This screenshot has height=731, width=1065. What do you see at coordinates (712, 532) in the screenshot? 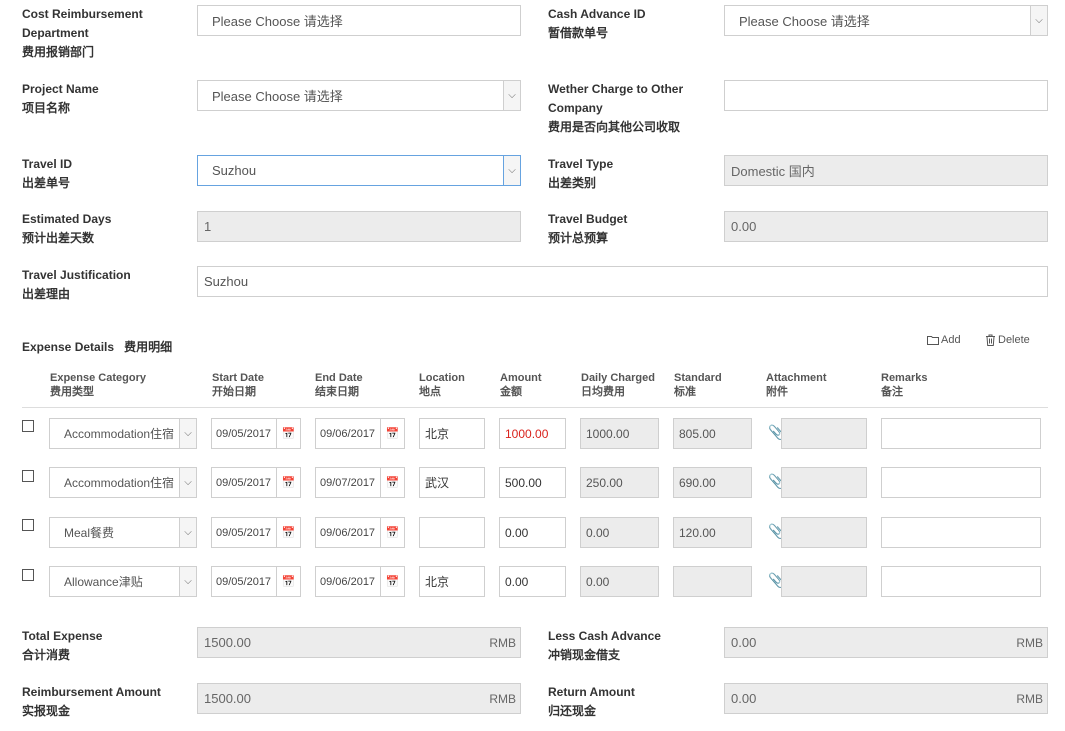
I see `standard-field: 120.00` at bounding box center [712, 532].